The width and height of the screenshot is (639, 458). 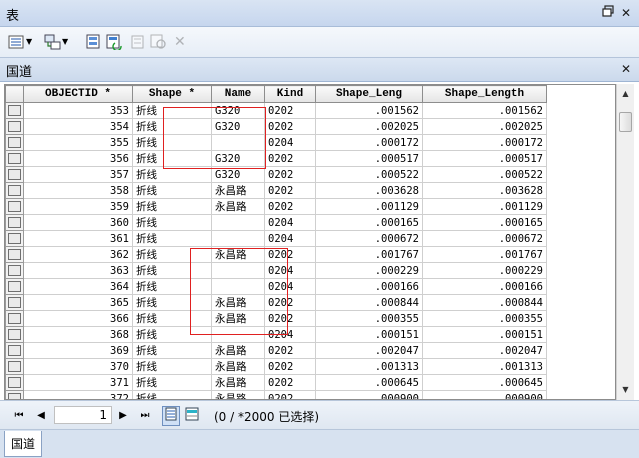 What do you see at coordinates (78, 318) in the screenshot?
I see `cell-objectid: 366` at bounding box center [78, 318].